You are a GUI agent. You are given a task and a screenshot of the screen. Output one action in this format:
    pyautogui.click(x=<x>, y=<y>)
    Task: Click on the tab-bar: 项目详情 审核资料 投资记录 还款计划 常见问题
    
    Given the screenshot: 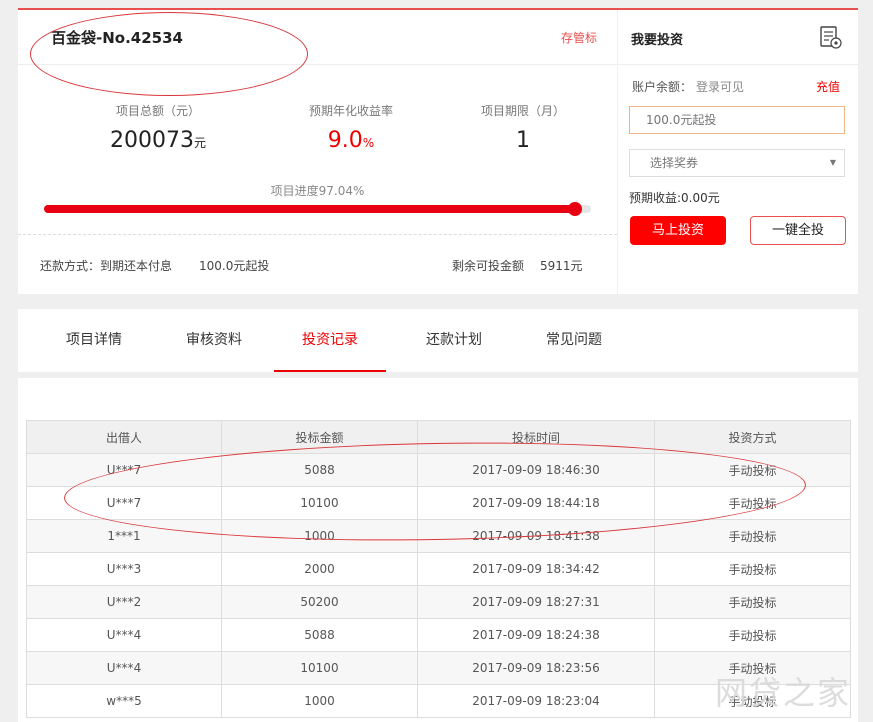 What is the action you would take?
    pyautogui.click(x=438, y=340)
    